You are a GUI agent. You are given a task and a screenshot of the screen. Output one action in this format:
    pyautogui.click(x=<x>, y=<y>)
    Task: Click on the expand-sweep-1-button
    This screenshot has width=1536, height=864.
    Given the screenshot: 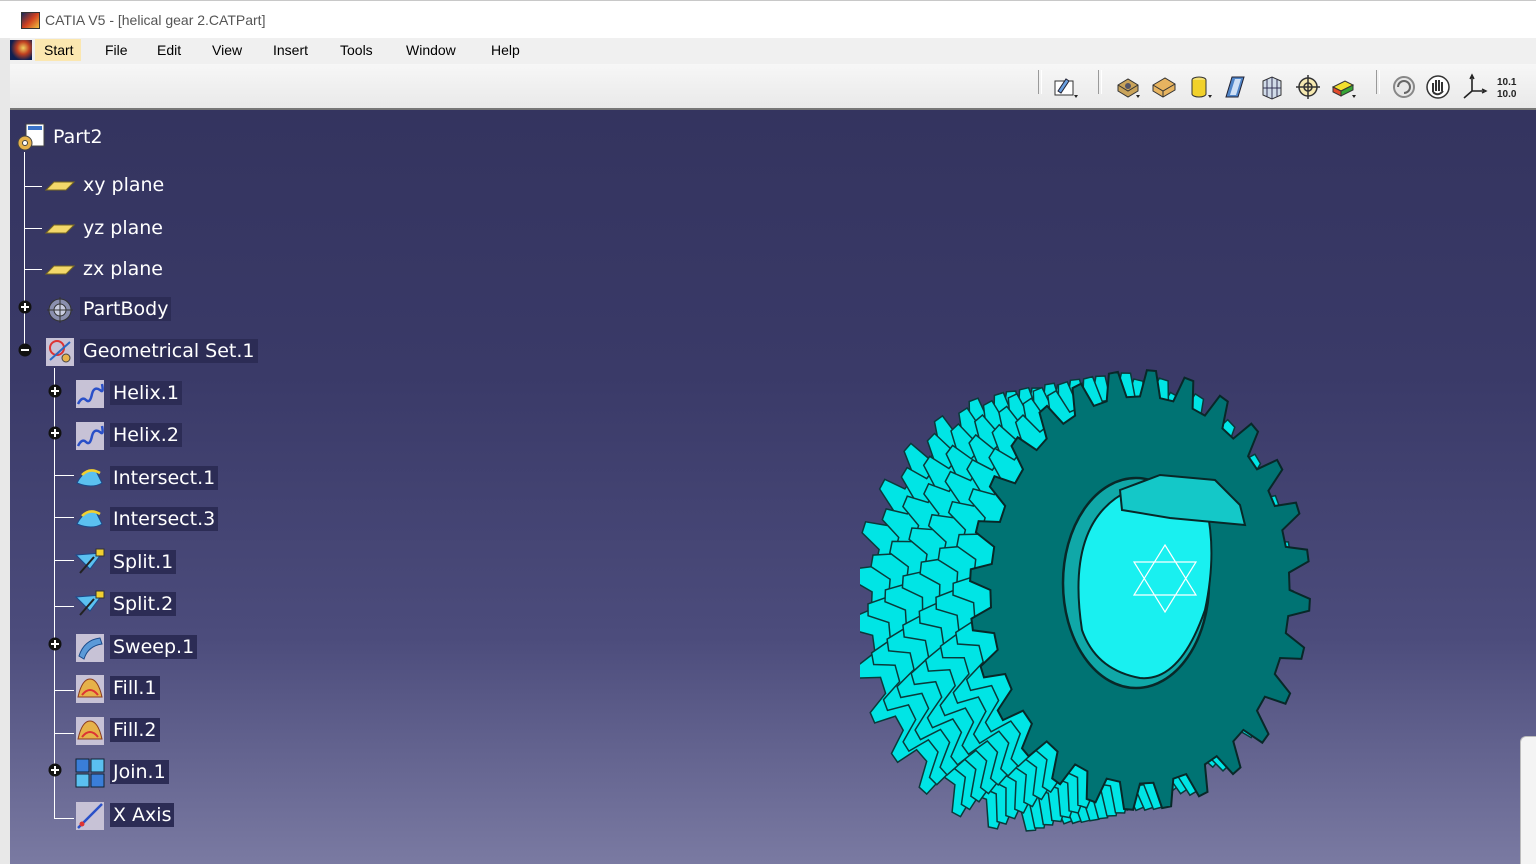 What is the action you would take?
    pyautogui.click(x=55, y=644)
    